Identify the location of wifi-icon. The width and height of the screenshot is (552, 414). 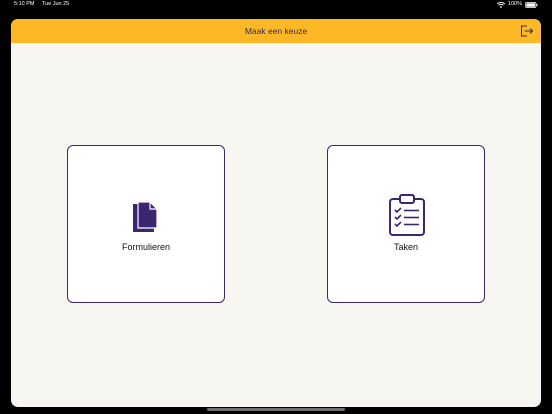
(500, 4).